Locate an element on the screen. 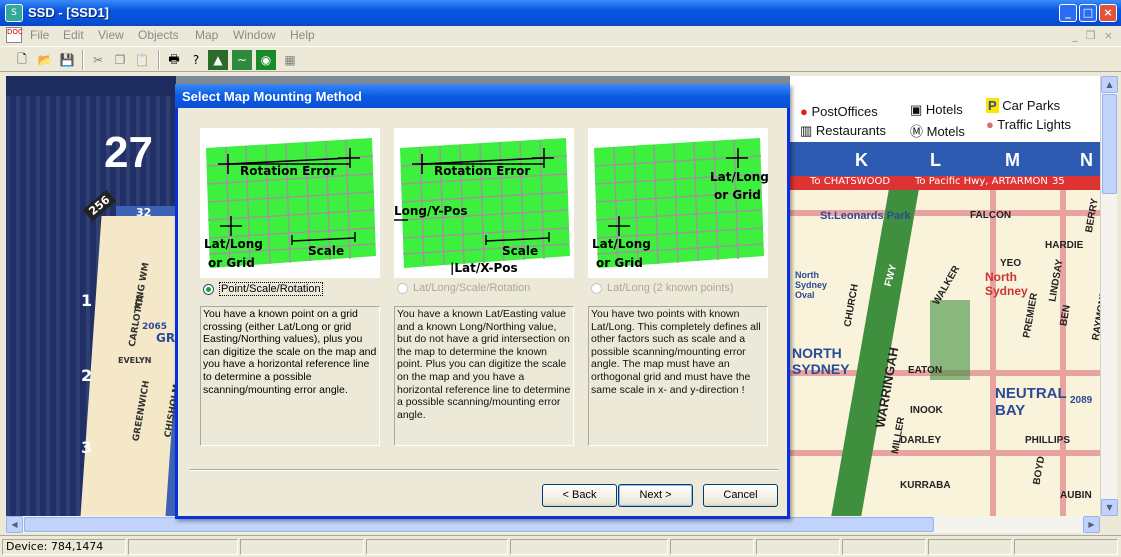 This screenshot has height=557, width=1121. vertical-scroll-thumb is located at coordinates (1109, 144).